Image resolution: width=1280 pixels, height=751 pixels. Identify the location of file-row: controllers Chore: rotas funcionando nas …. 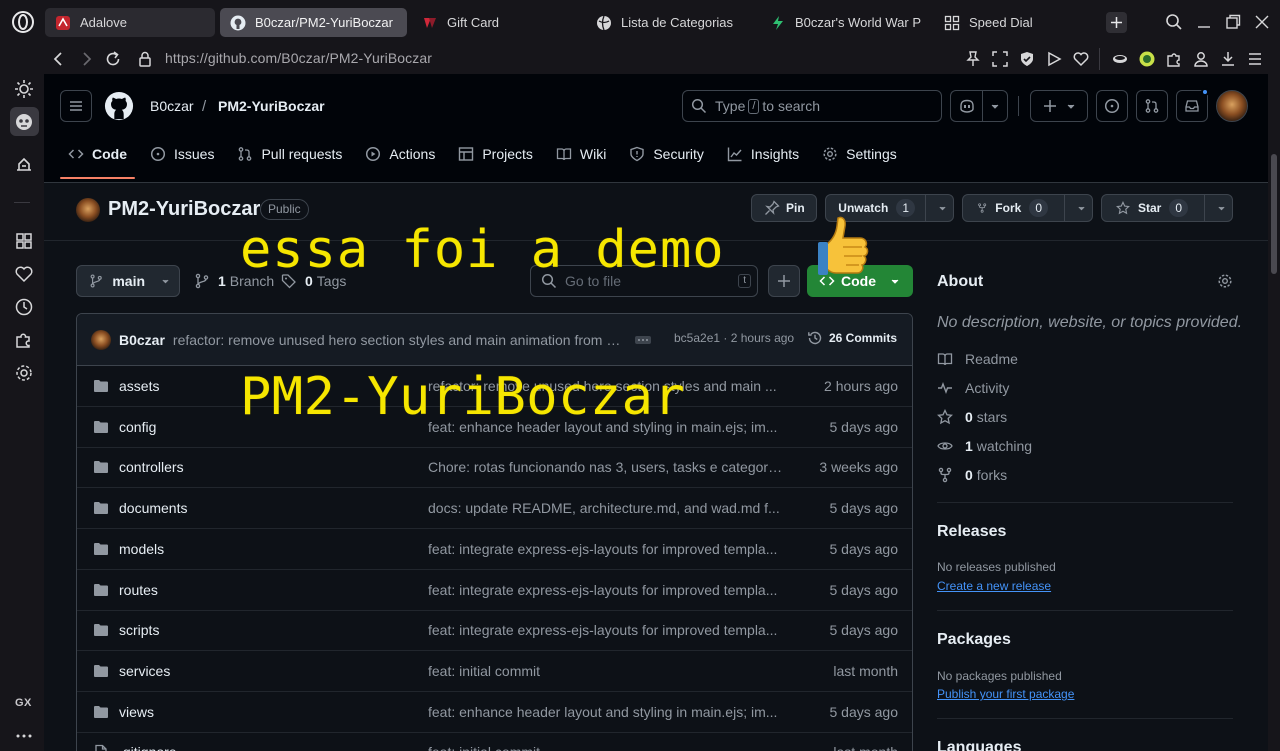
(494, 468).